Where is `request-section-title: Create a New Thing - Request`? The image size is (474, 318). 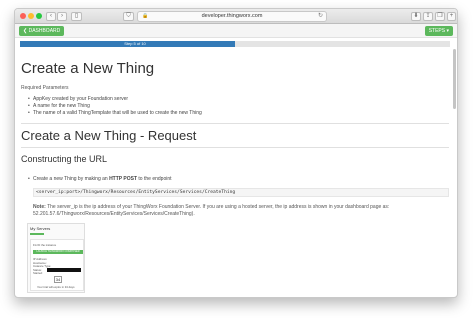 request-section-title: Create a New Thing - Request is located at coordinates (109, 135).